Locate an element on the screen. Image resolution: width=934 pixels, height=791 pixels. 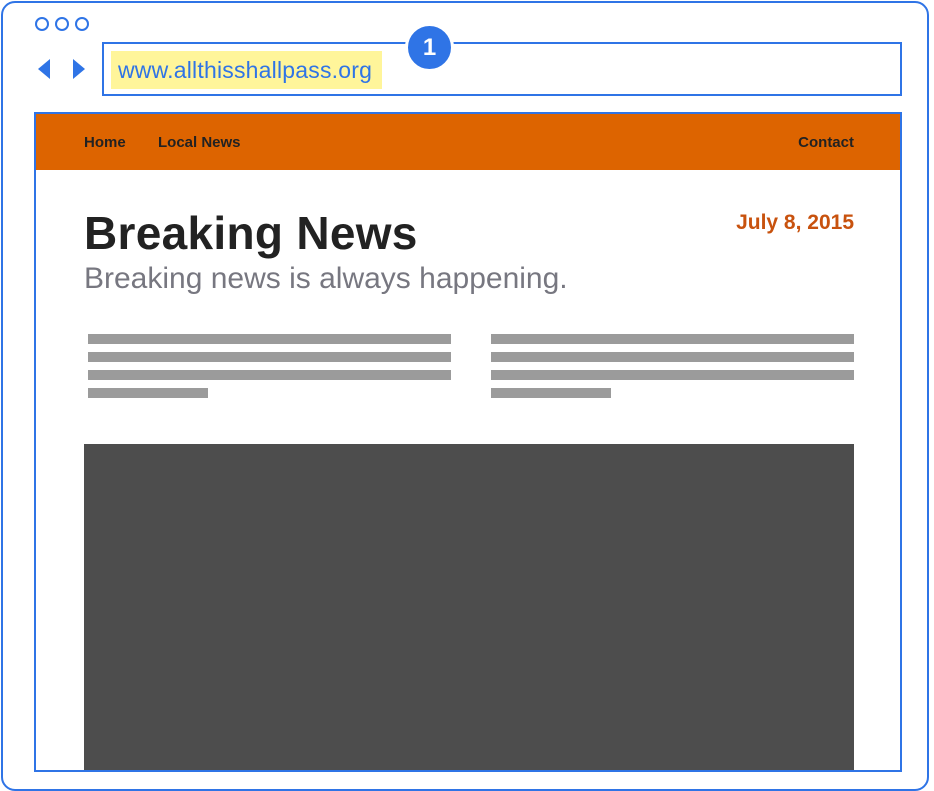
step-number-badge: 1 is located at coordinates (429, 47).